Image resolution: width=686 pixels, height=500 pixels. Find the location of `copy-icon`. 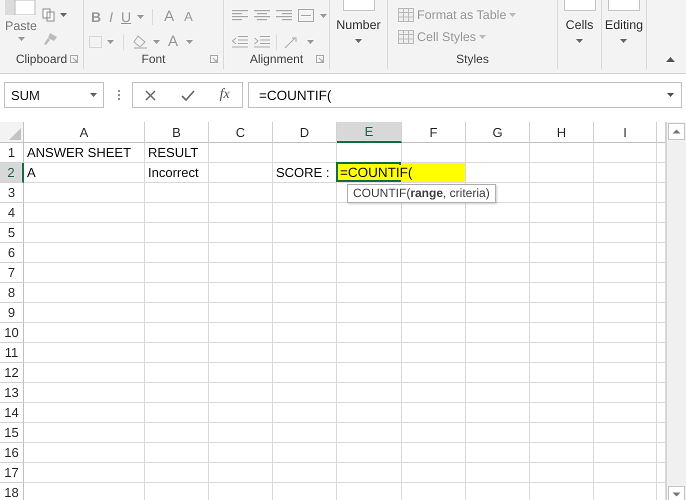

copy-icon is located at coordinates (49, 15).